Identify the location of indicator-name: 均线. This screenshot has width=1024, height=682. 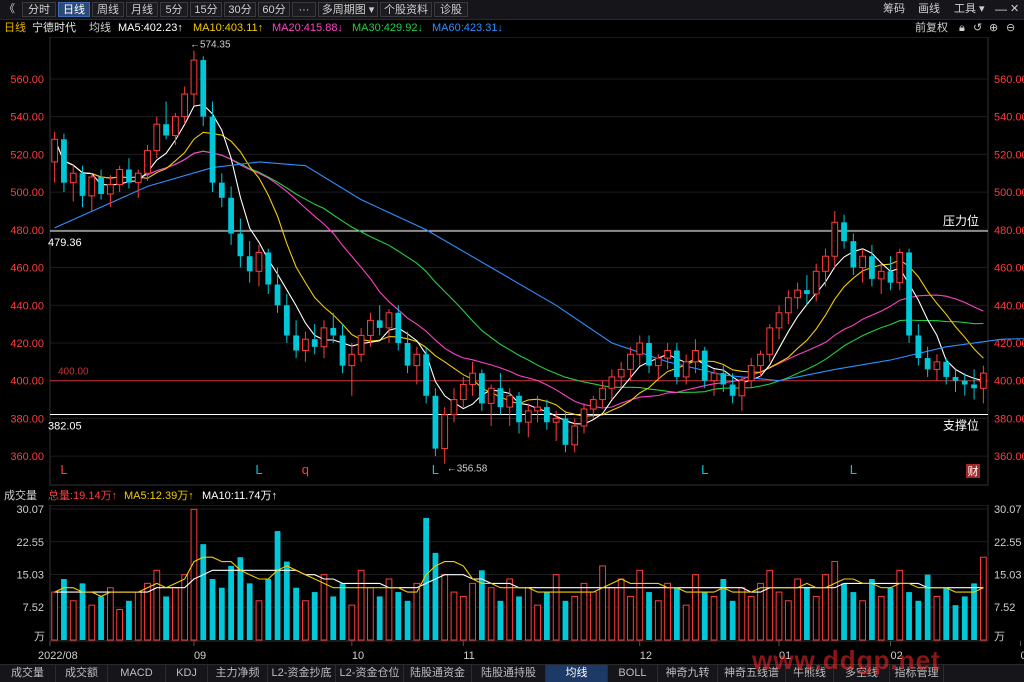
(100, 28).